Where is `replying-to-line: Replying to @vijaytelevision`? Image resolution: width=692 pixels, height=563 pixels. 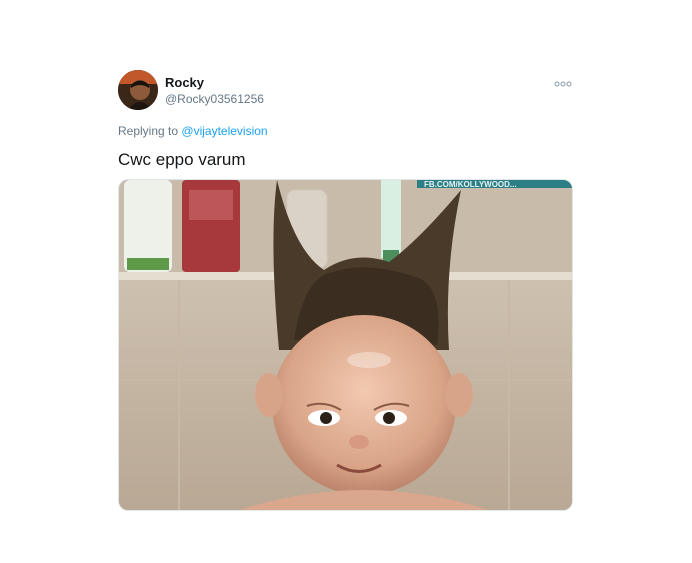 replying-to-line: Replying to @vijaytelevision is located at coordinates (193, 131).